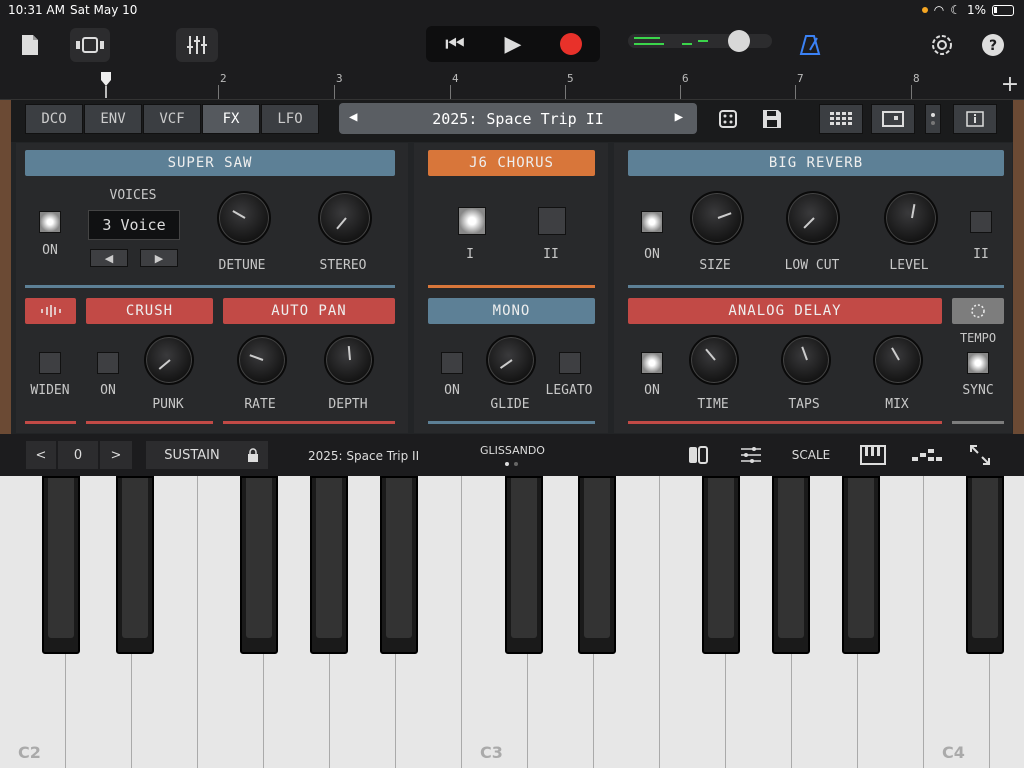  What do you see at coordinates (978, 338) in the screenshot?
I see `tempo-label: TEMPO` at bounding box center [978, 338].